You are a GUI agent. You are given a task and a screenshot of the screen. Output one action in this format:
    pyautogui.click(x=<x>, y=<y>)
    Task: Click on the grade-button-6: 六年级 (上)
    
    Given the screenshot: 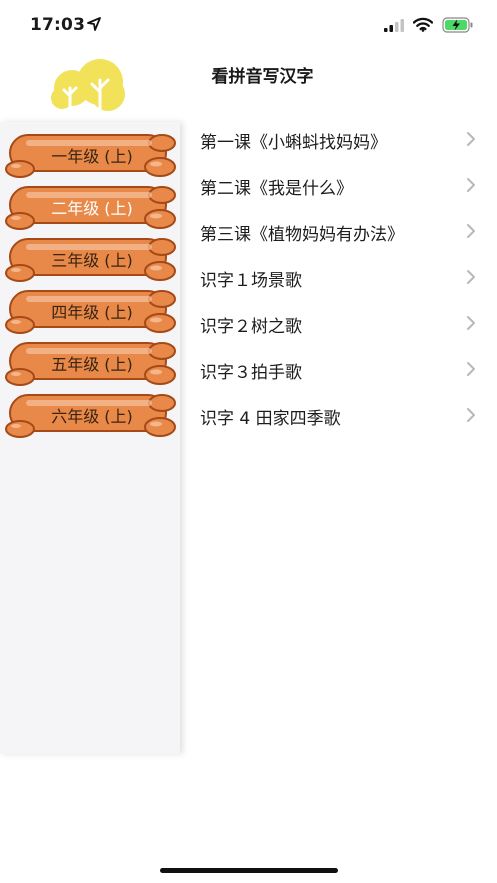 What is the action you would take?
    pyautogui.click(x=91, y=416)
    